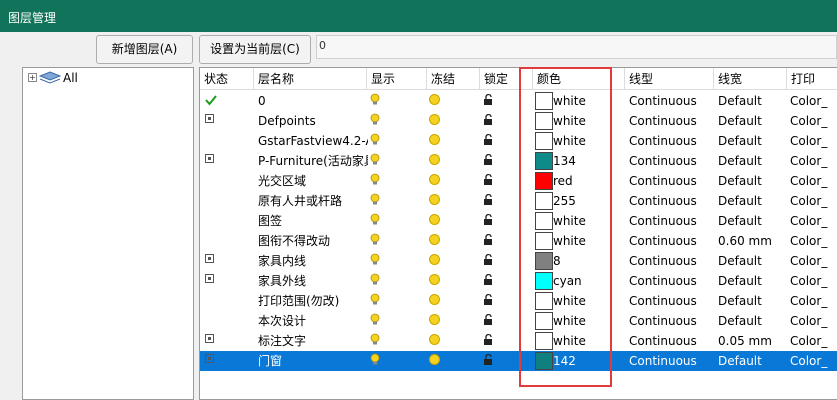 The width and height of the screenshot is (837, 400). Describe the element at coordinates (518, 341) in the screenshot. I see `layer-row: 标注文字 white Continuous 0.05 mm Color_` at that location.